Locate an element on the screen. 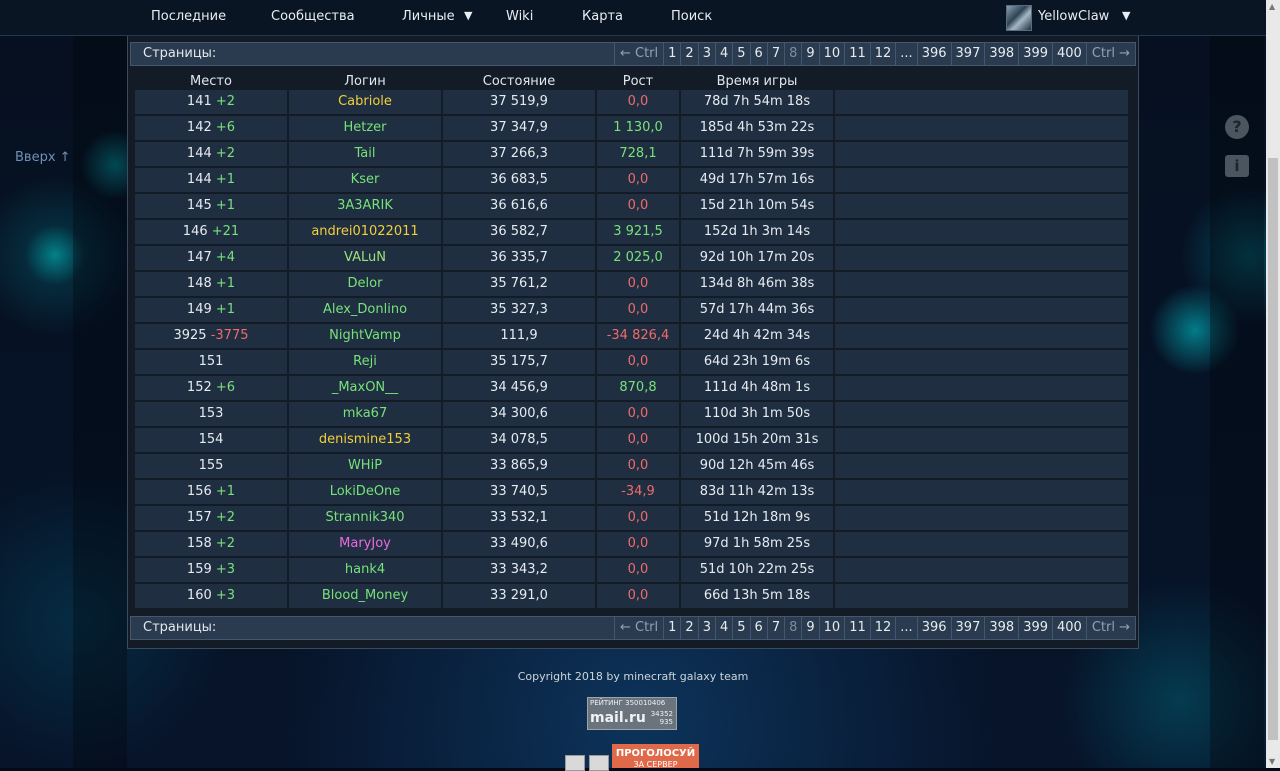 The width and height of the screenshot is (1280, 771). place-change: +1 is located at coordinates (225, 179).